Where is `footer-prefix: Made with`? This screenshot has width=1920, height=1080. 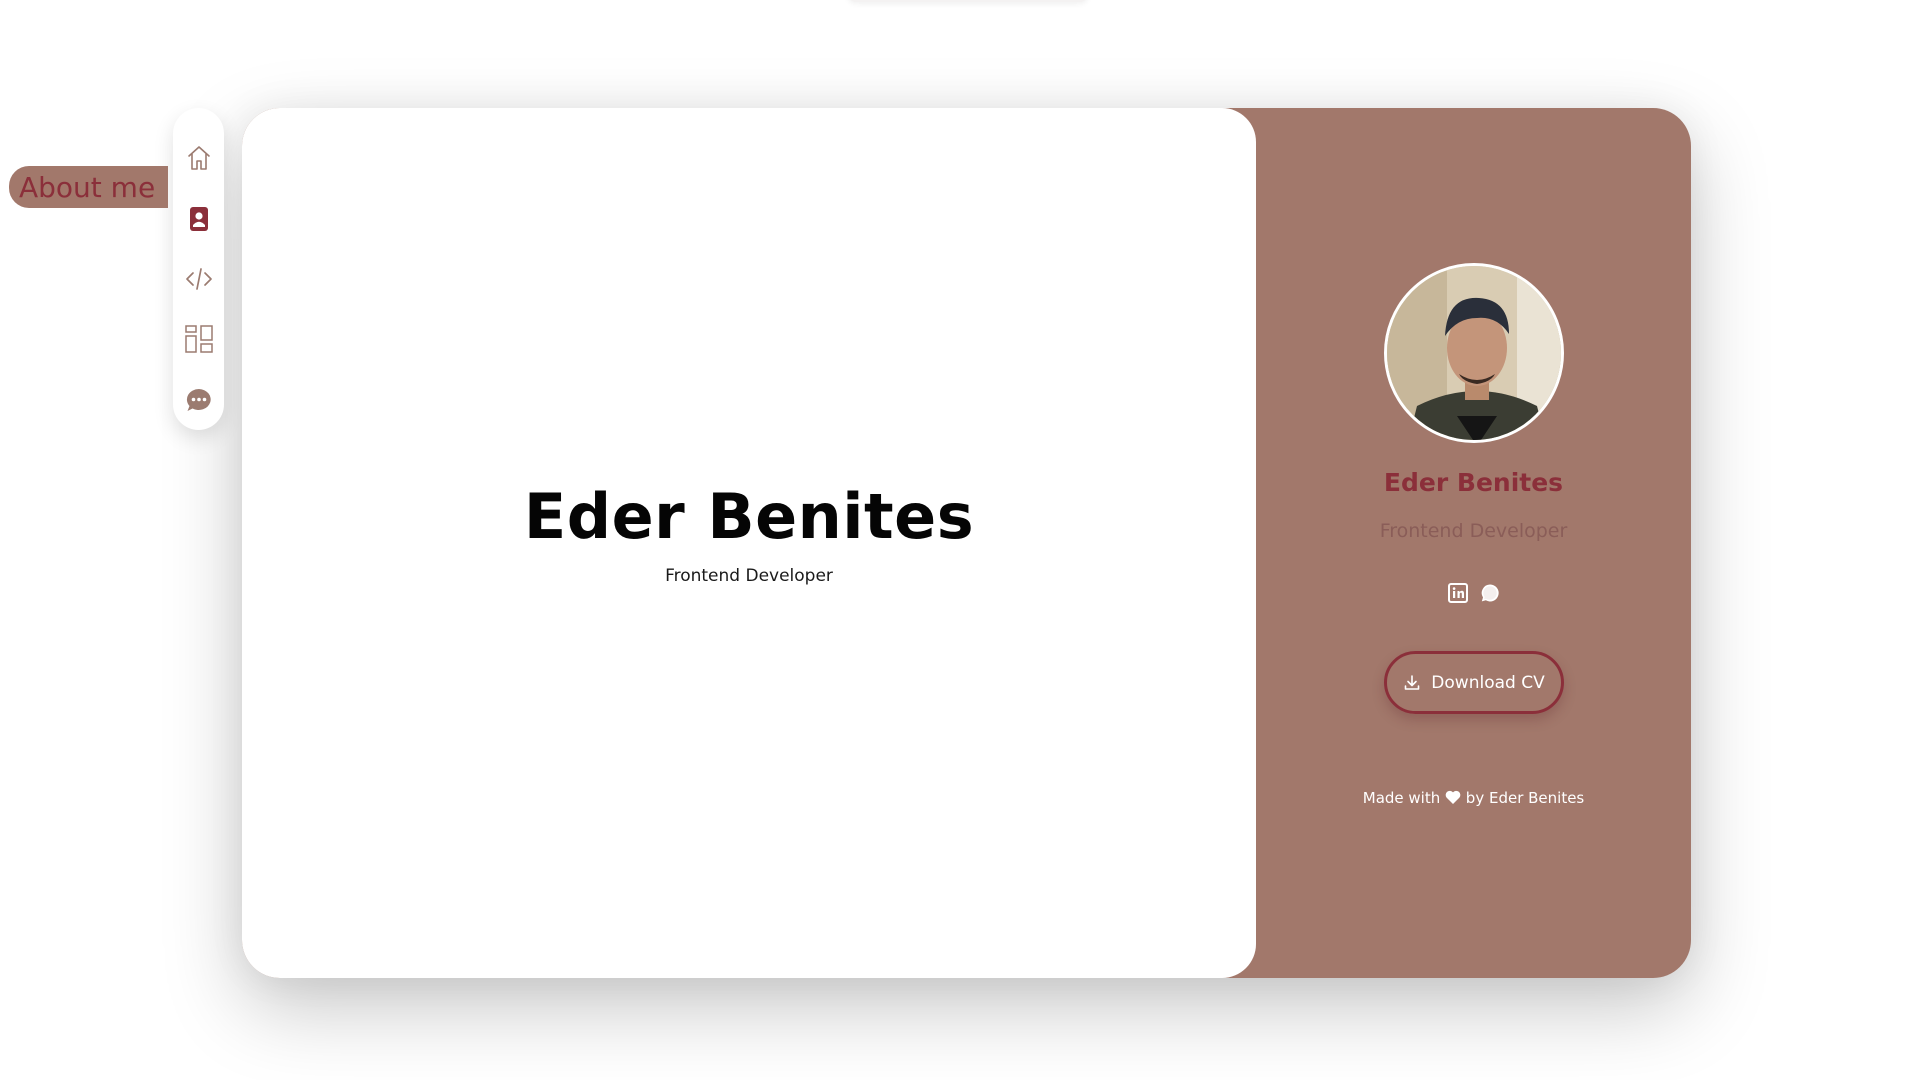 footer-prefix: Made with is located at coordinates (1401, 798).